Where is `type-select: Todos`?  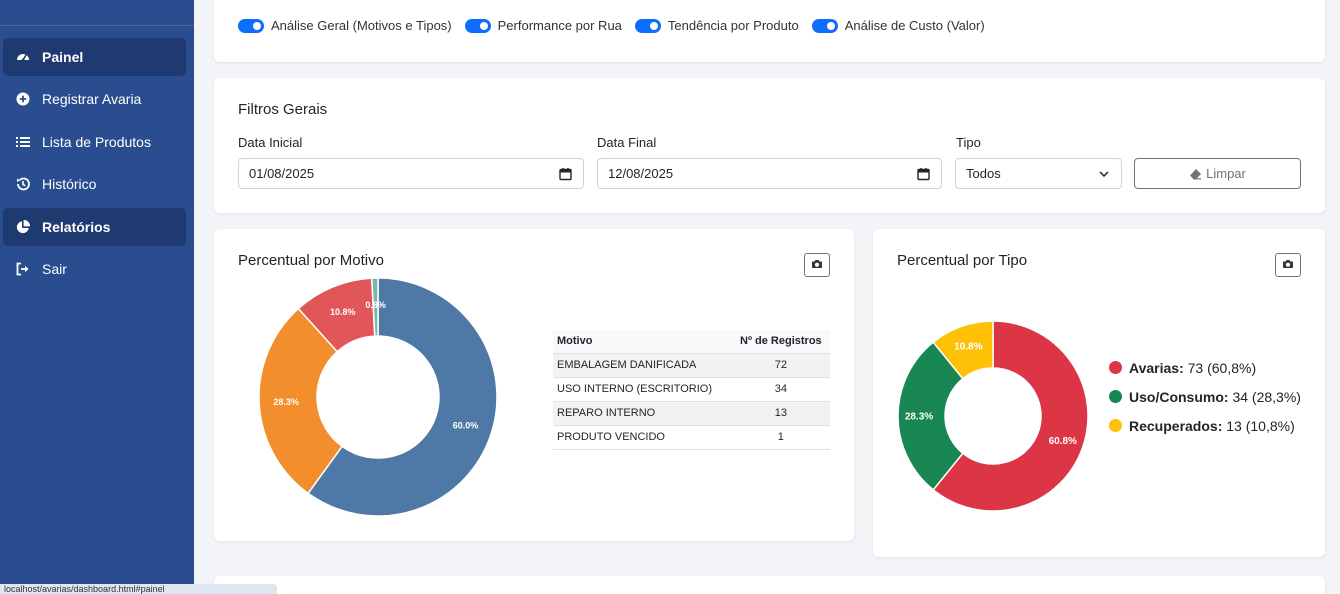 type-select: Todos is located at coordinates (1038, 173).